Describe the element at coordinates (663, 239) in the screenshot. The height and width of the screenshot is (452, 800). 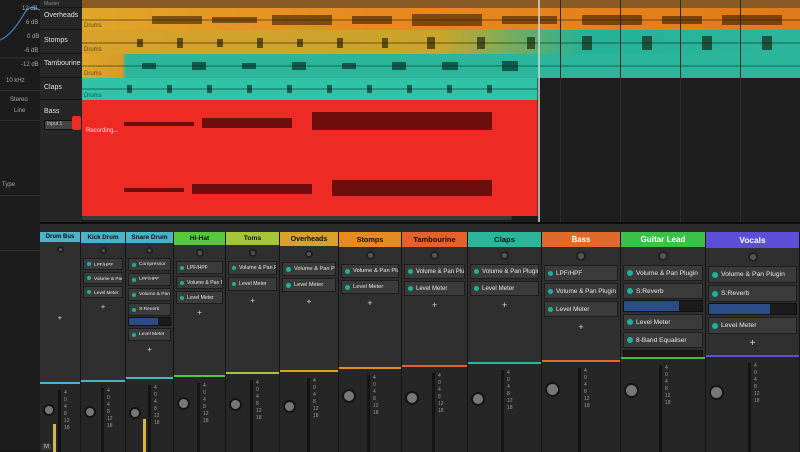
I see `channel-name: Guitar Lead` at that location.